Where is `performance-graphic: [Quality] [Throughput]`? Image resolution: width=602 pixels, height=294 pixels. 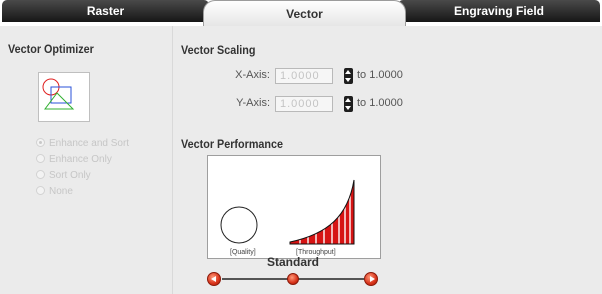
performance-graphic: [Quality] [Throughput] is located at coordinates (294, 207).